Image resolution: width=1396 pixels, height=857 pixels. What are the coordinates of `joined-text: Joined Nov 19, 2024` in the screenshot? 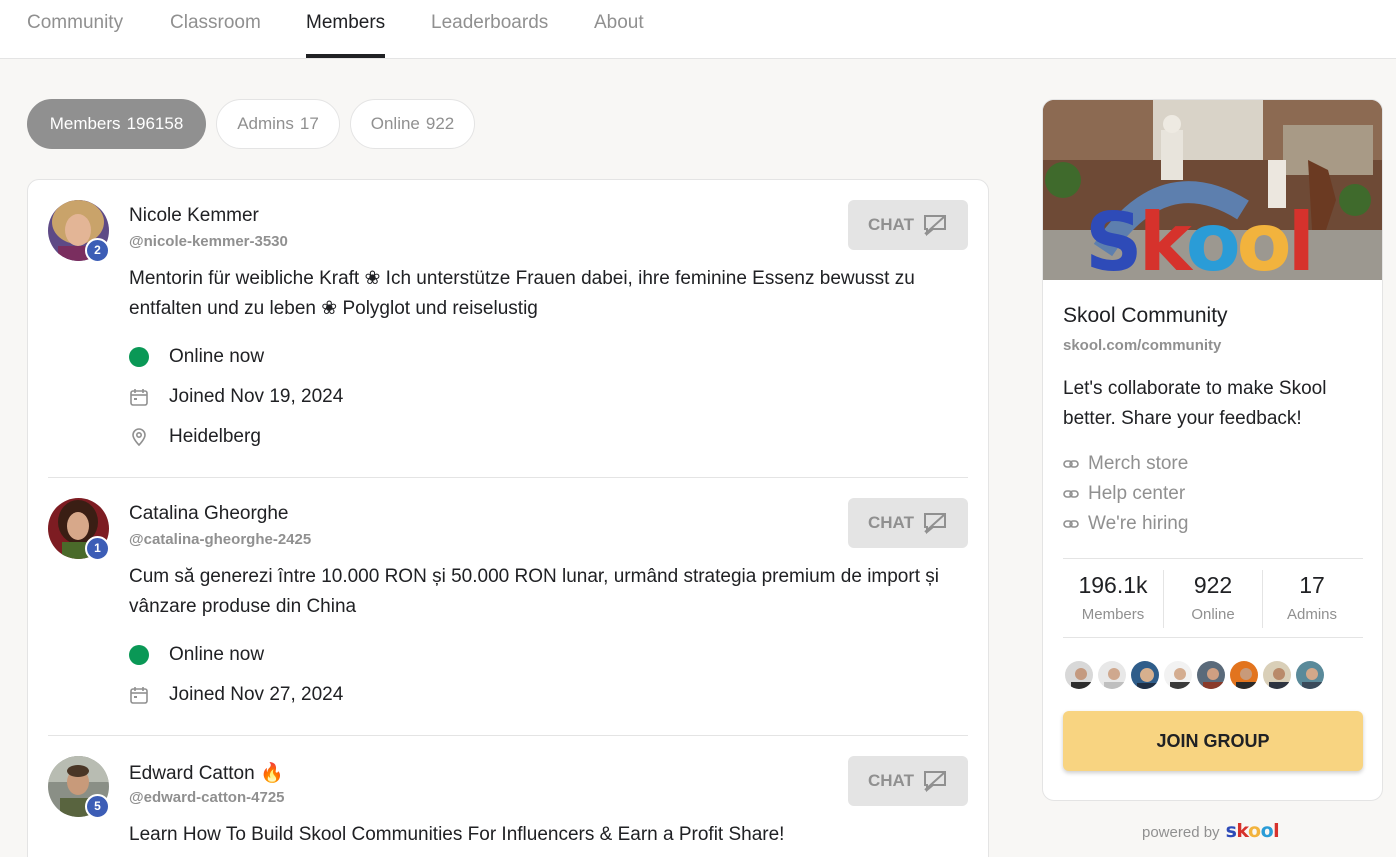 It's located at (256, 396).